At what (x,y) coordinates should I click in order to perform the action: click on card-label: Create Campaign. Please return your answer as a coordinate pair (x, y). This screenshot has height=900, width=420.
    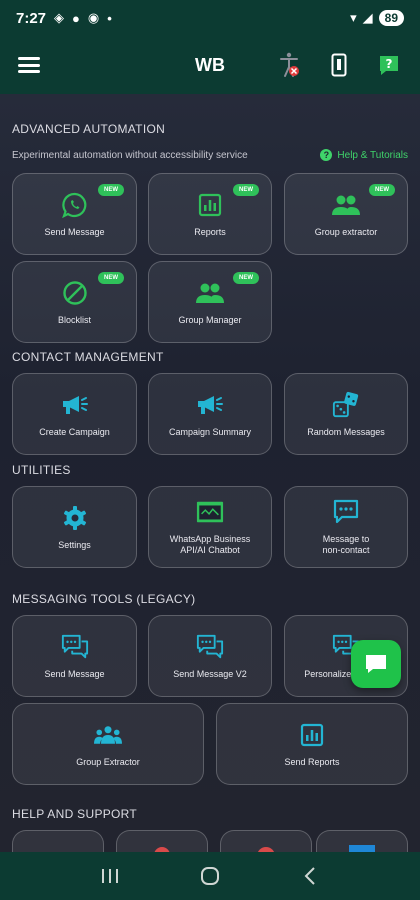
    Looking at the image, I should click on (74, 431).